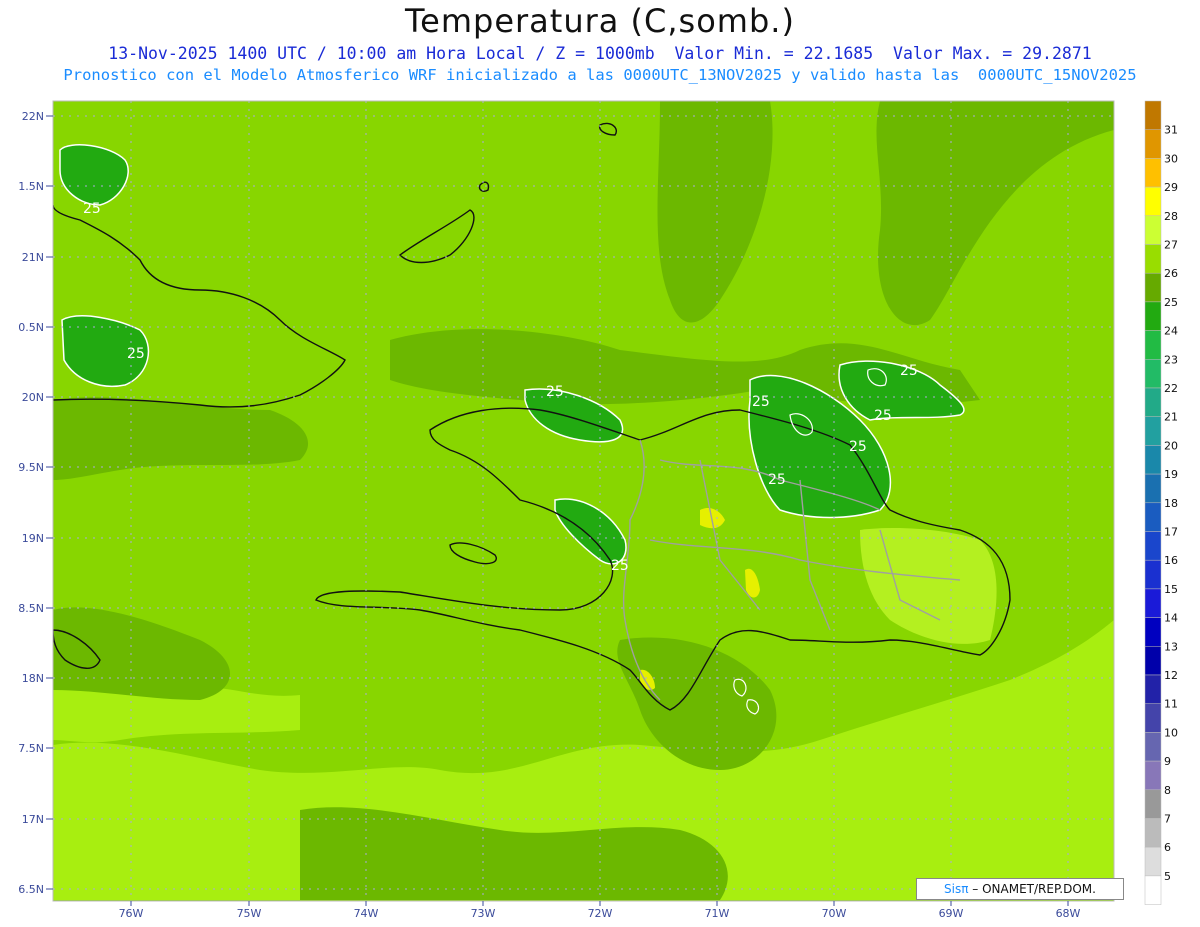 This screenshot has height=927, width=1200. What do you see at coordinates (1171, 675) in the screenshot?
I see `colorbar-label: 12` at bounding box center [1171, 675].